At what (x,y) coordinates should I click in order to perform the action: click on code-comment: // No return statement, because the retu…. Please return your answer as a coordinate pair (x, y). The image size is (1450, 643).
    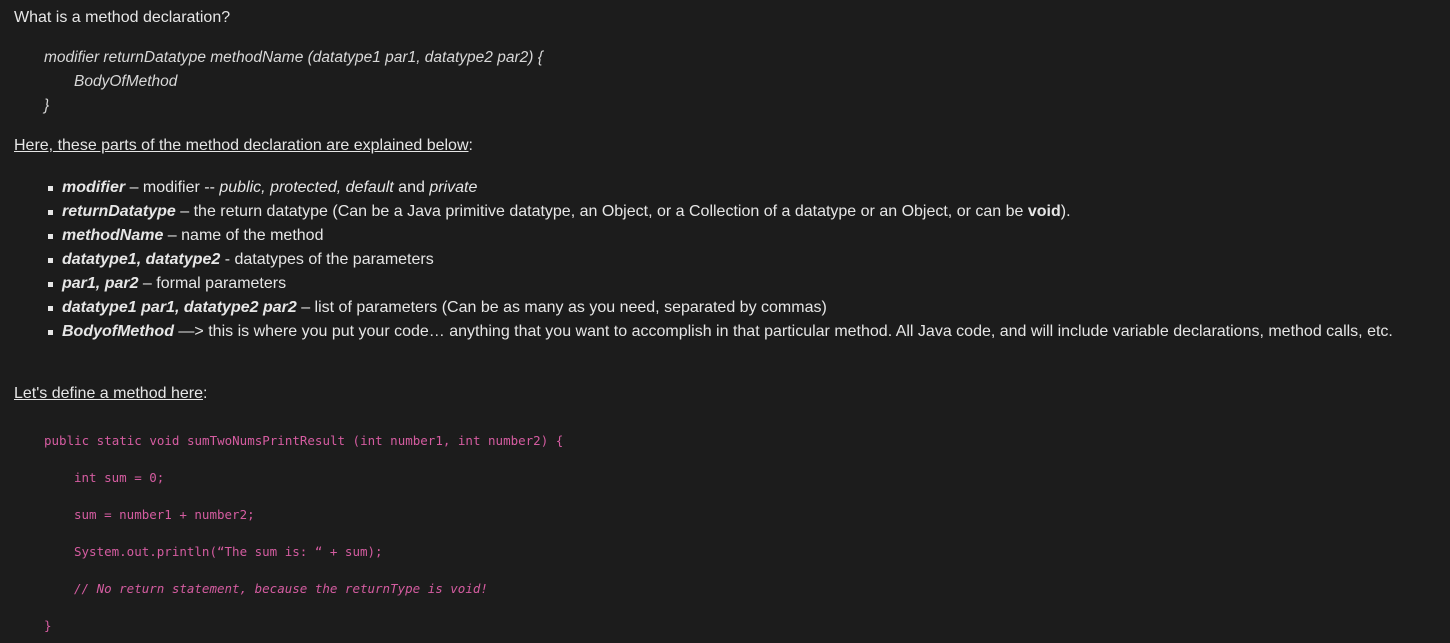
    Looking at the image, I should click on (281, 588).